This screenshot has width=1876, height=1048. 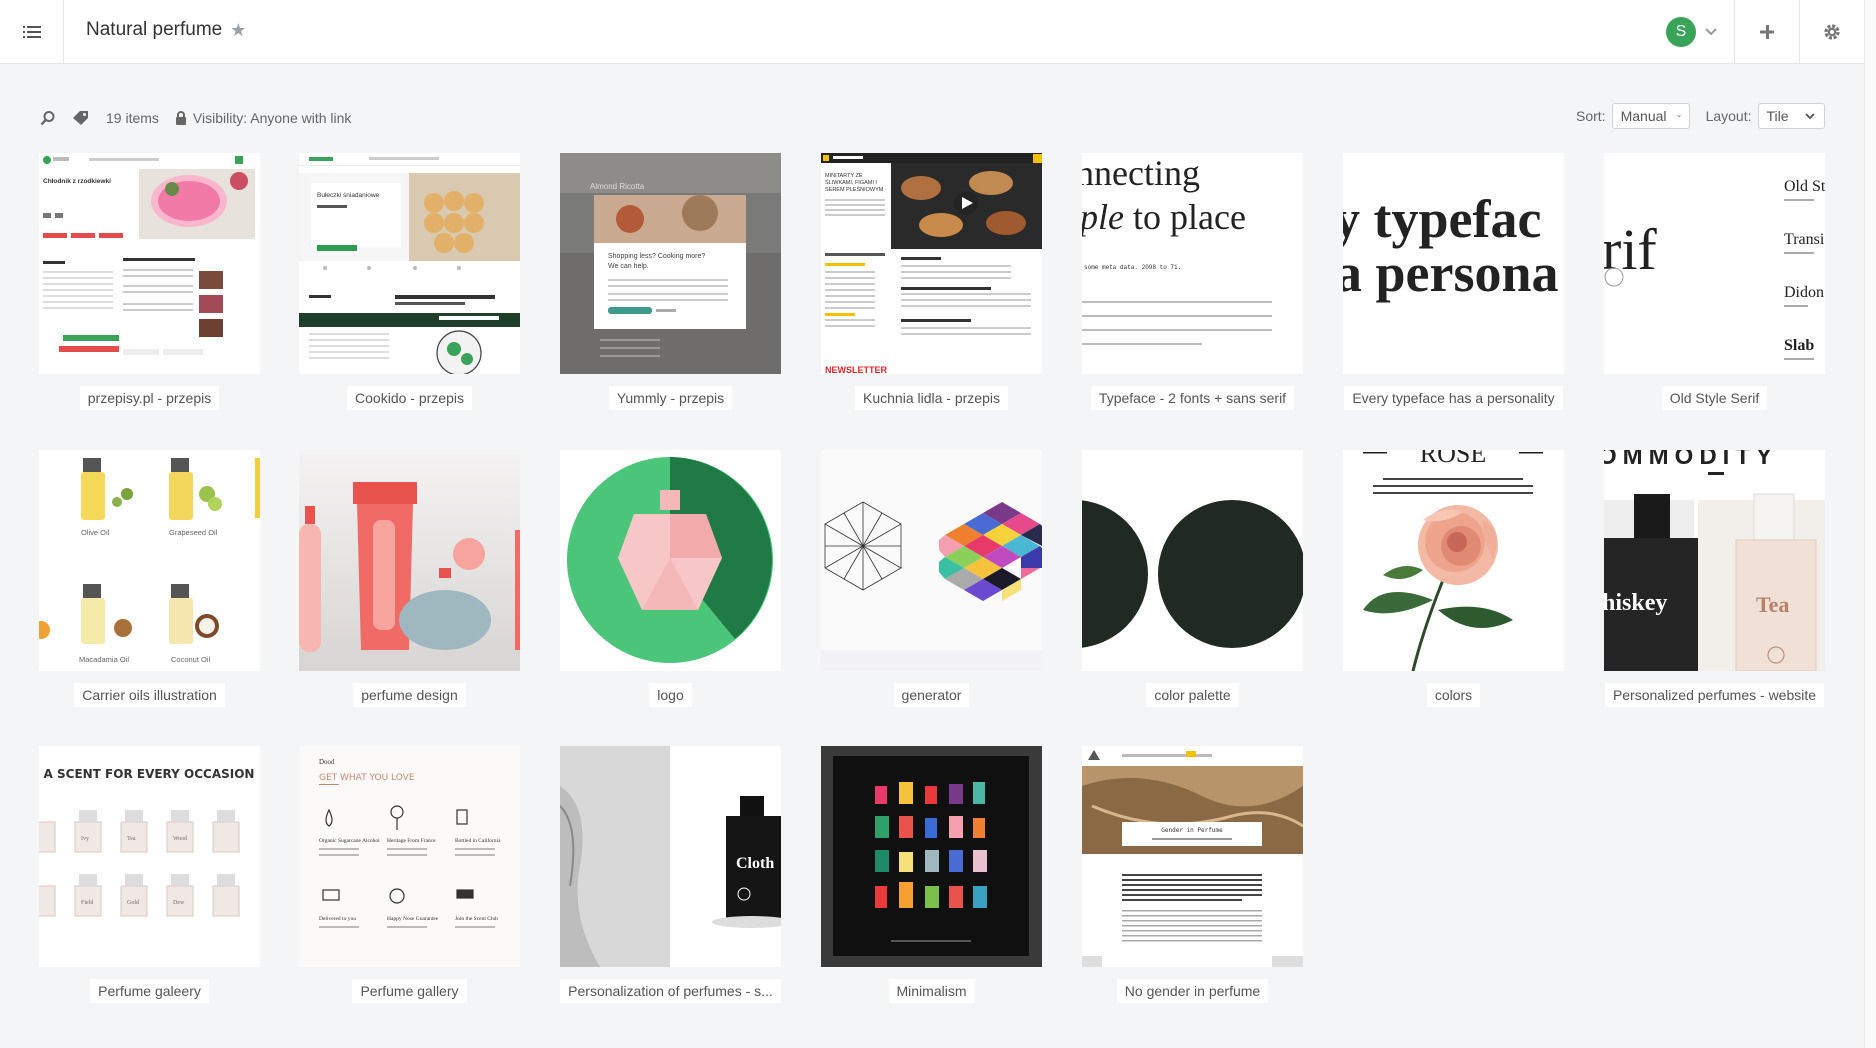 What do you see at coordinates (1442, 219) in the screenshot?
I see `svg-text: y typefac` at bounding box center [1442, 219].